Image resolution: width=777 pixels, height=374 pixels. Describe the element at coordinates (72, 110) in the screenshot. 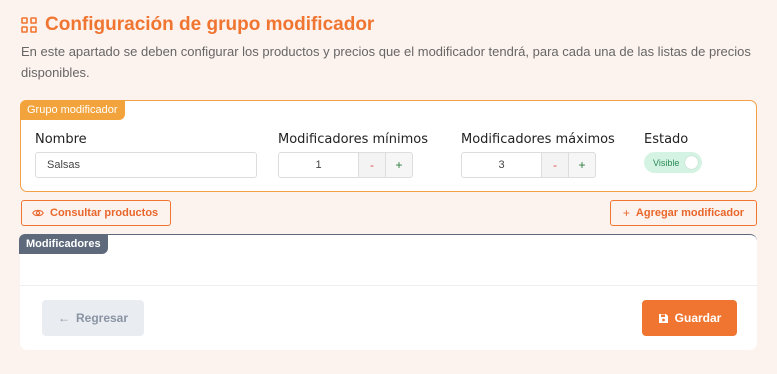

I see `group-card-tag: Grupo modificador` at that location.